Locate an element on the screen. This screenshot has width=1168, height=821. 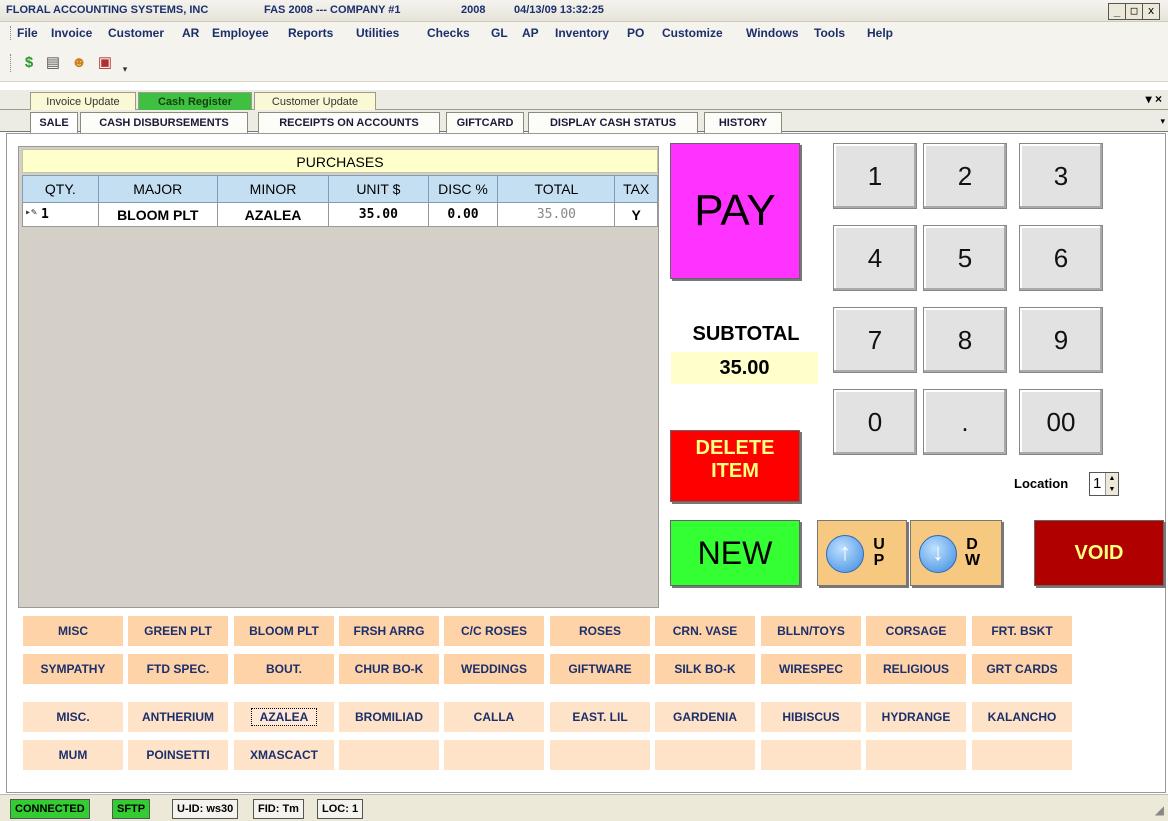
qty-cell: ▸✎ 1 is located at coordinates (60, 214).